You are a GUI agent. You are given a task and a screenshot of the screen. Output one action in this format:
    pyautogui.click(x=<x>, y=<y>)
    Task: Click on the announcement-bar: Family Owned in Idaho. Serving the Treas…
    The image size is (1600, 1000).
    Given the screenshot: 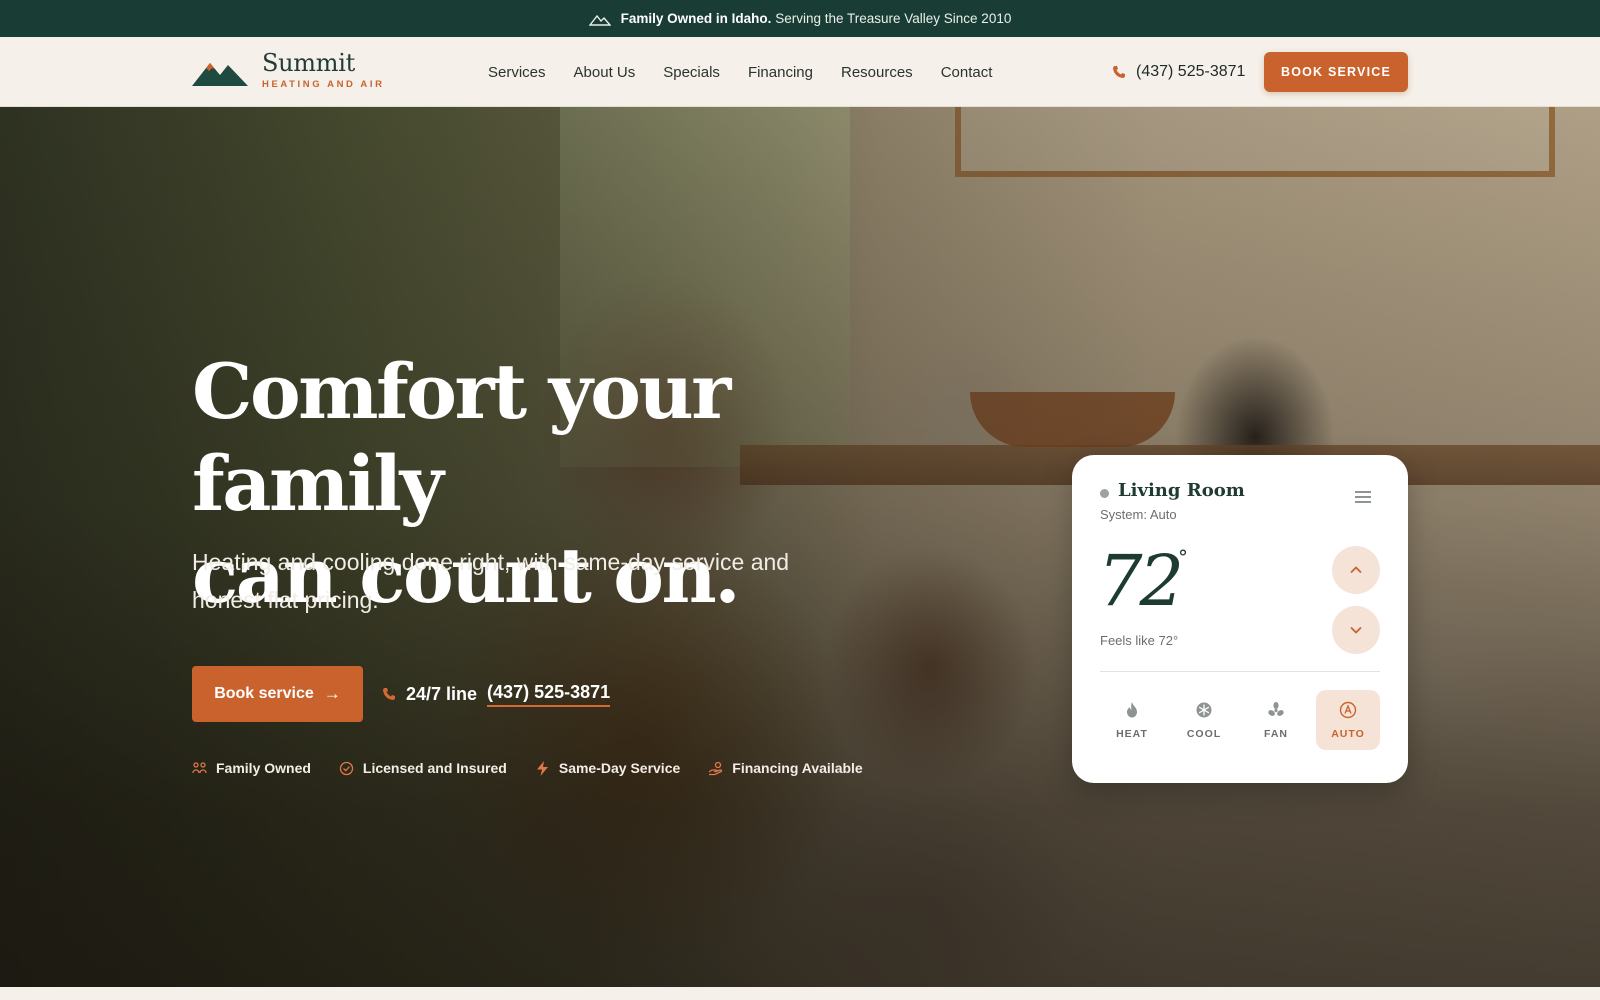 What is the action you would take?
    pyautogui.click(x=800, y=18)
    